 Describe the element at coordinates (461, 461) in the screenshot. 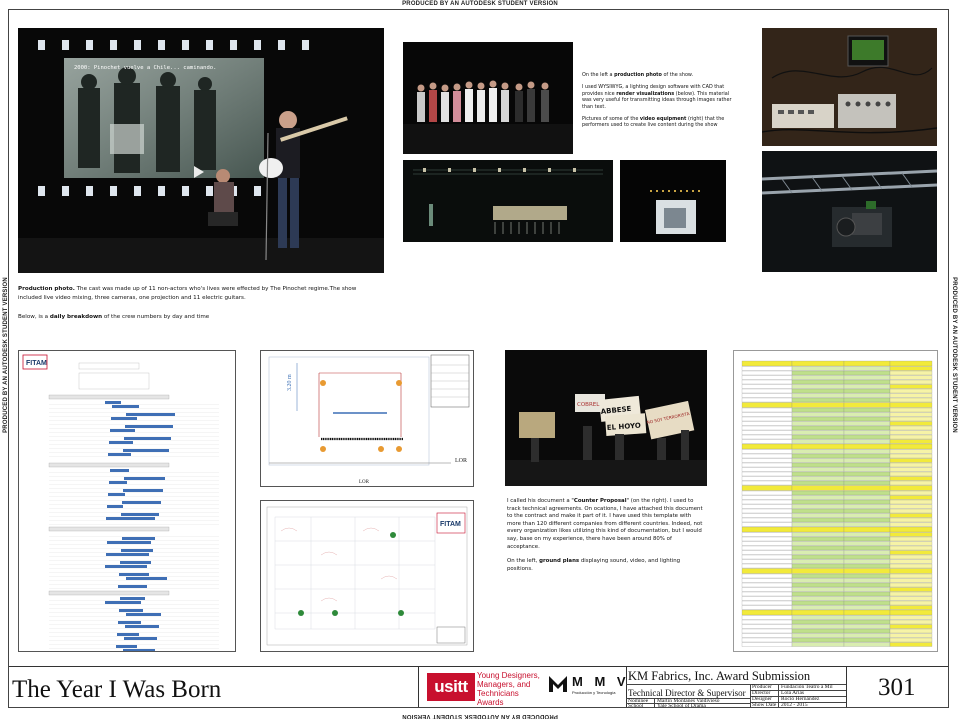

I see `lor-label-right: LOR` at that location.